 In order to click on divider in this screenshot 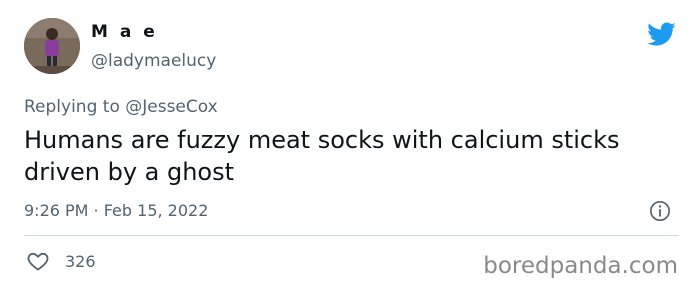, I will do `click(351, 235)`.